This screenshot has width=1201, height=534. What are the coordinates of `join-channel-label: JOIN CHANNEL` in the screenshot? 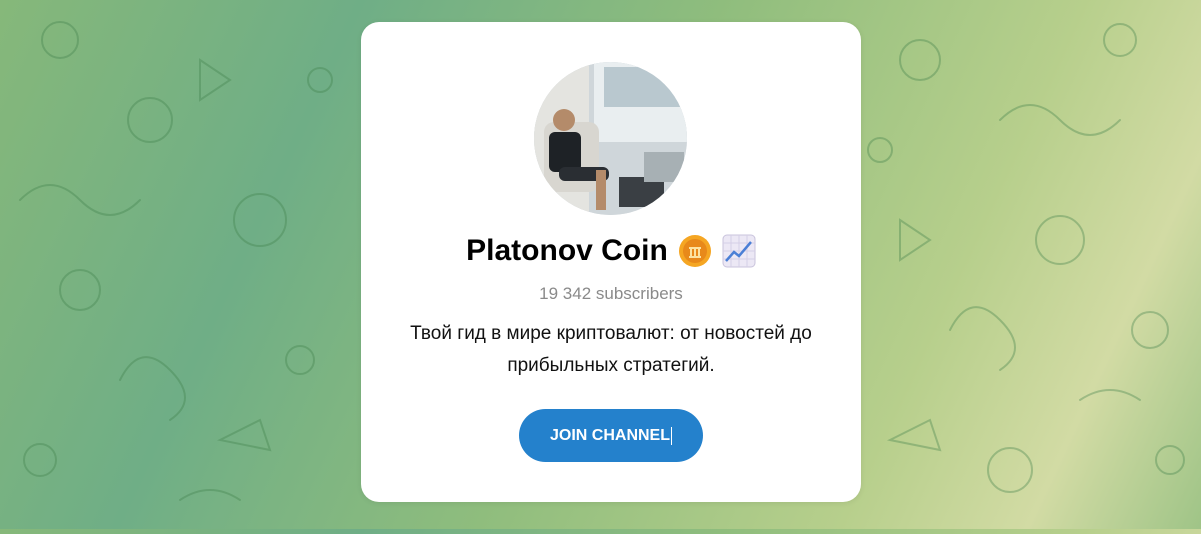 It's located at (609, 435).